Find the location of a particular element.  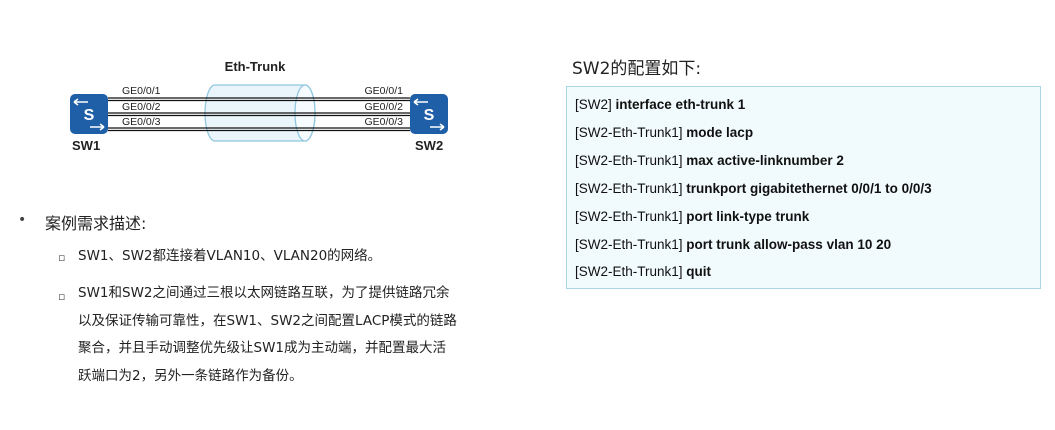

sw2-switch-icon: S is located at coordinates (429, 114).